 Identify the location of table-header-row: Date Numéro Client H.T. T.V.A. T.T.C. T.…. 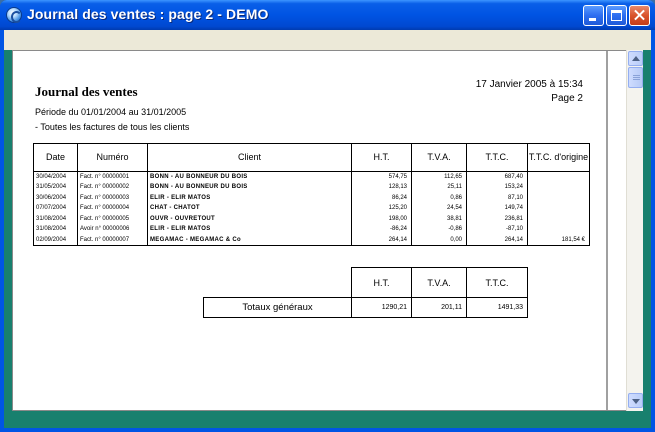
(311, 157).